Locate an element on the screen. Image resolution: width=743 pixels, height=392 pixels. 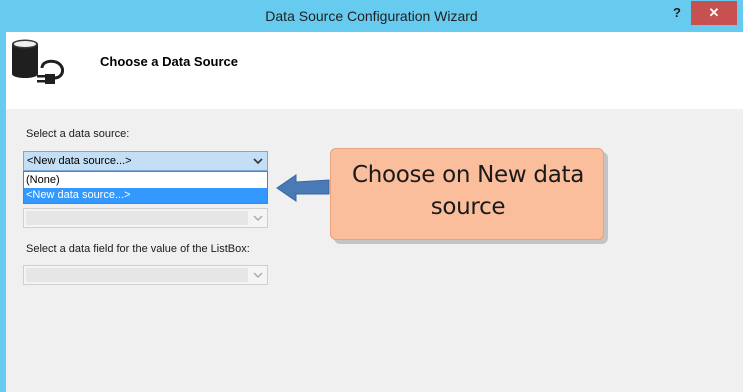
title-bar: Data Source Configuration Wizard ? ✕ is located at coordinates (371, 16).